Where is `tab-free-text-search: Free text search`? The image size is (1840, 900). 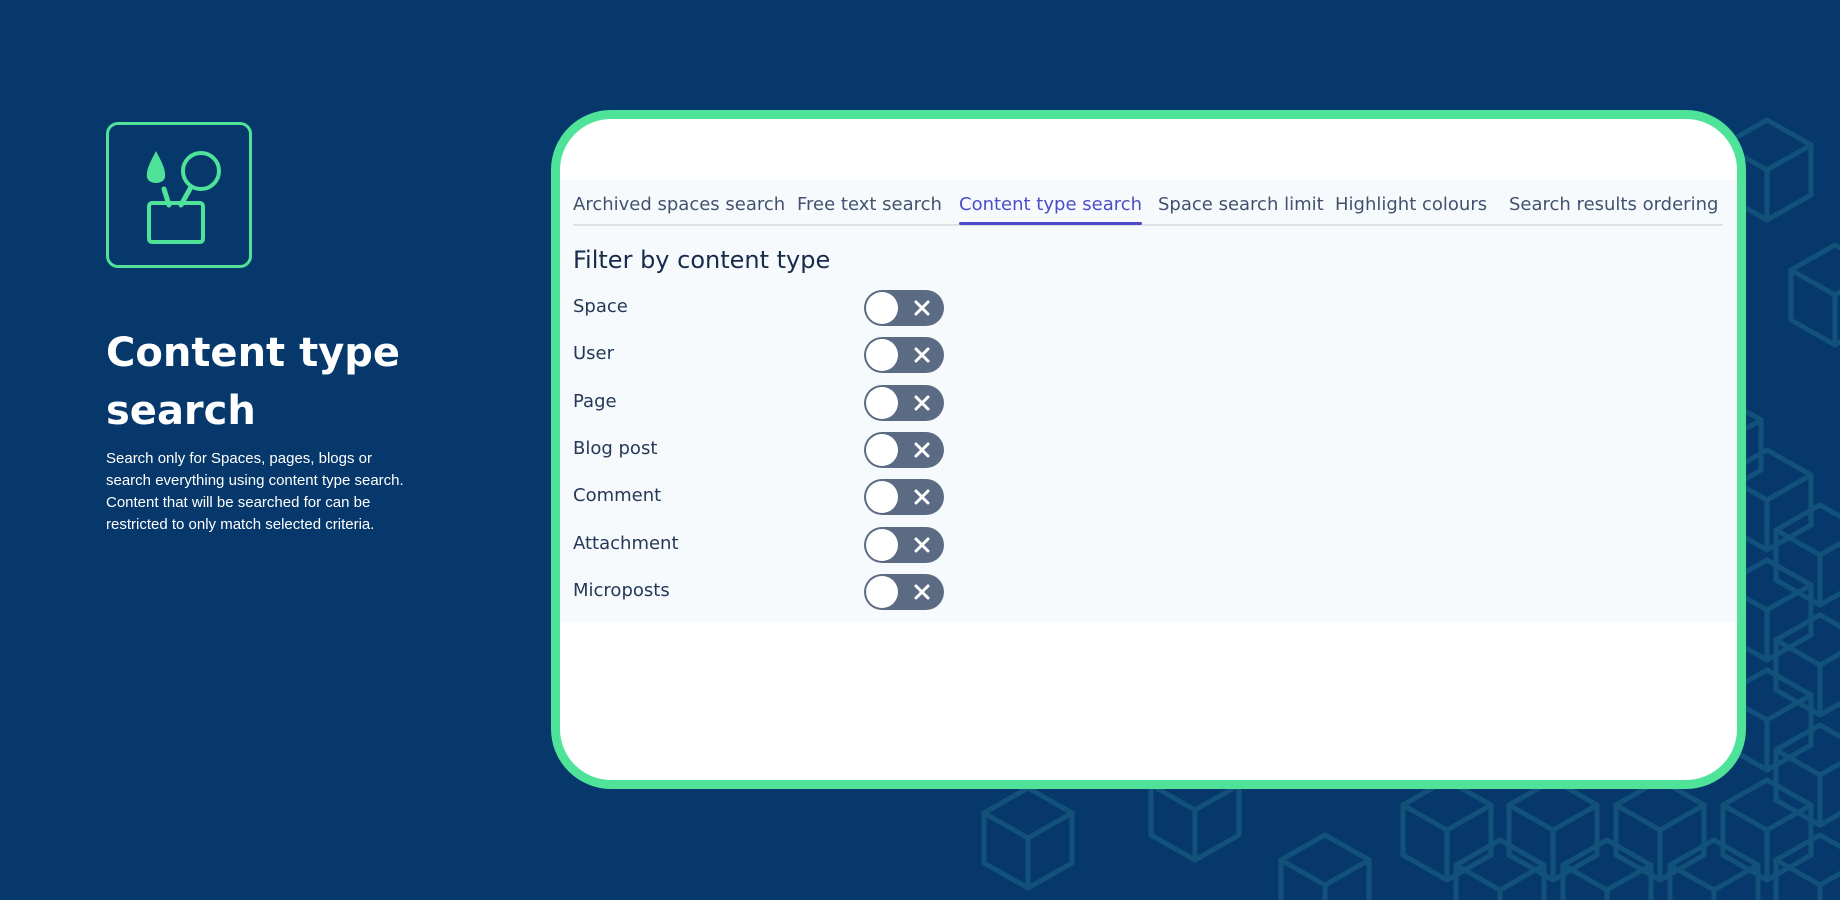 tab-free-text-search: Free text search is located at coordinates (869, 209).